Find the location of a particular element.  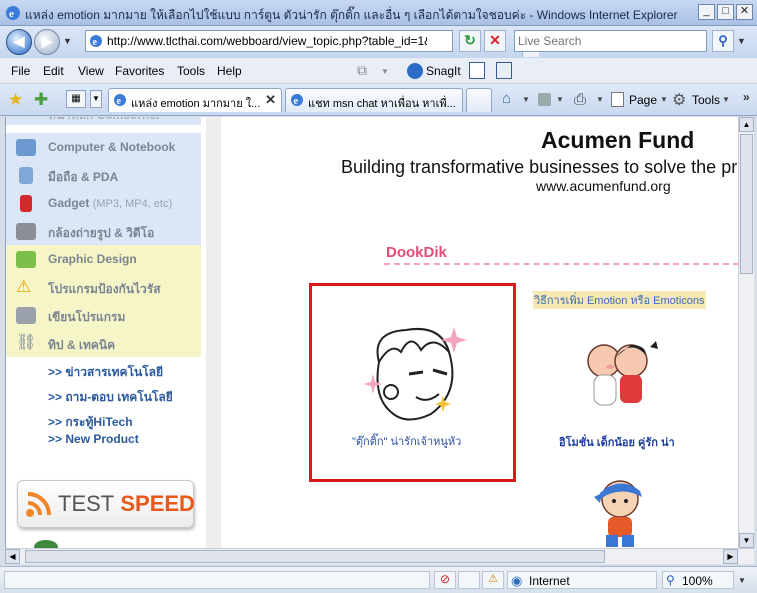

how-to-add-emoticons-link: วิธีการเพิ่ม Emotion หรือ Emoticons is located at coordinates (619, 300).